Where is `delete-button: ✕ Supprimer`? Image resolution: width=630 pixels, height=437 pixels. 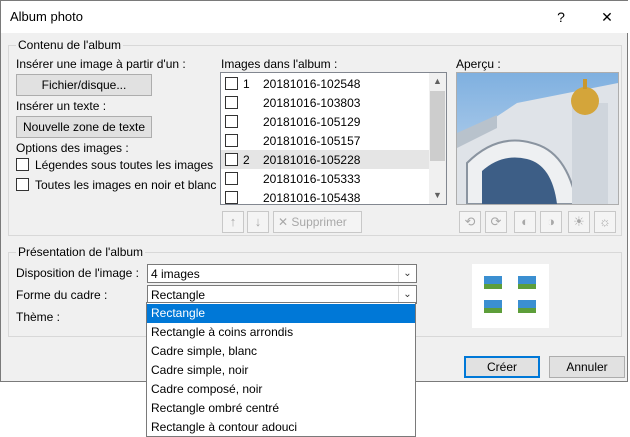 delete-button: ✕ Supprimer is located at coordinates (317, 222).